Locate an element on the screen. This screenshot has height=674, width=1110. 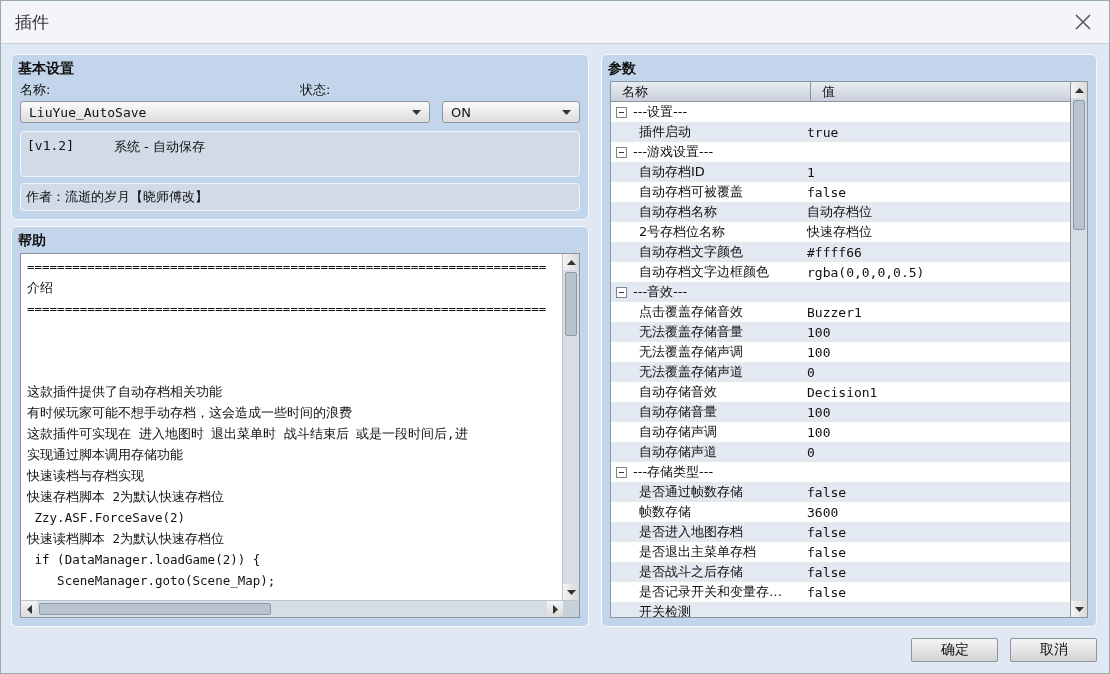
help-text-line: 这款插件可实现在 进入地图时 退出菜单时 战斗结束后 或是一段时间后,进 is located at coordinates (247, 434).